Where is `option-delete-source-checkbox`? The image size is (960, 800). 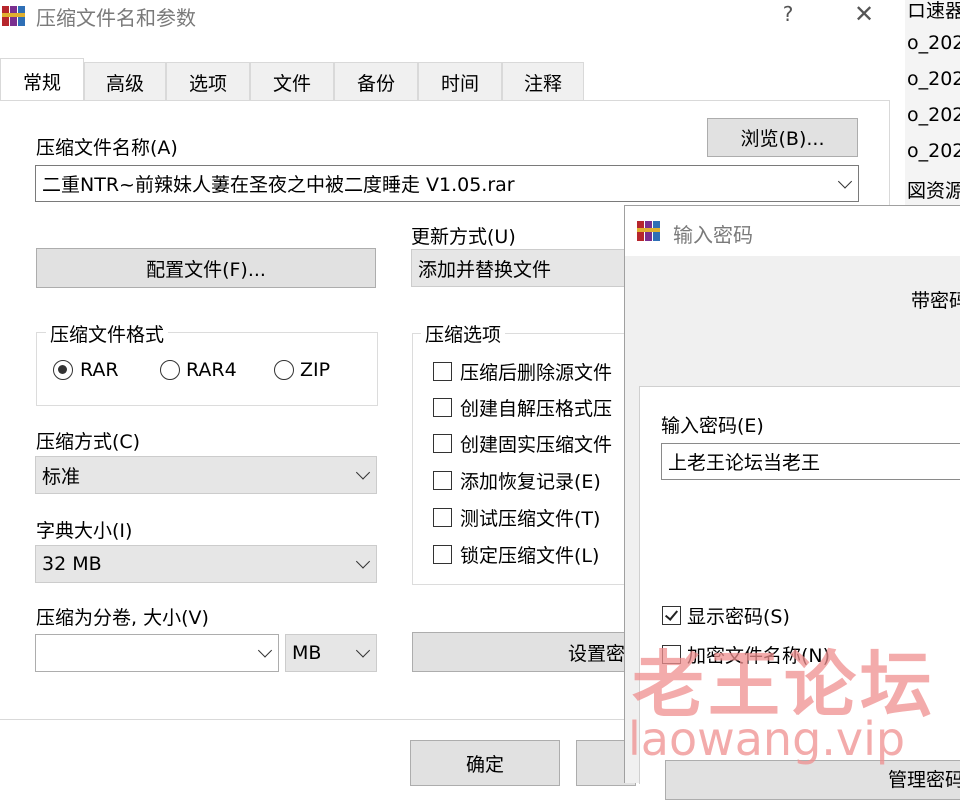 option-delete-source-checkbox is located at coordinates (442, 371).